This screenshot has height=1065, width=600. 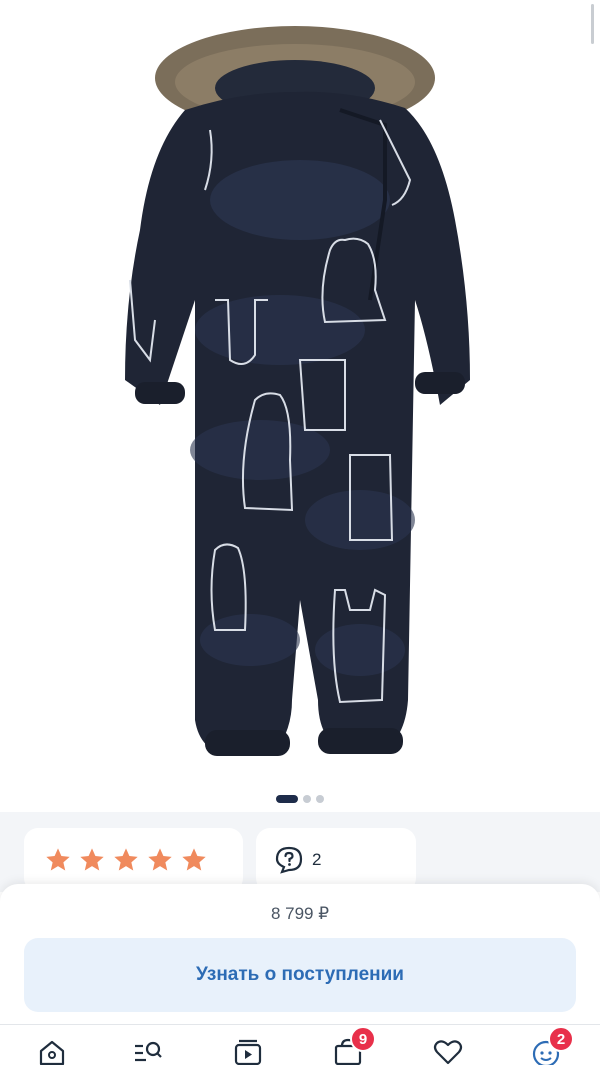 What do you see at coordinates (336, 860) in the screenshot?
I see `reviews-card: 2` at bounding box center [336, 860].